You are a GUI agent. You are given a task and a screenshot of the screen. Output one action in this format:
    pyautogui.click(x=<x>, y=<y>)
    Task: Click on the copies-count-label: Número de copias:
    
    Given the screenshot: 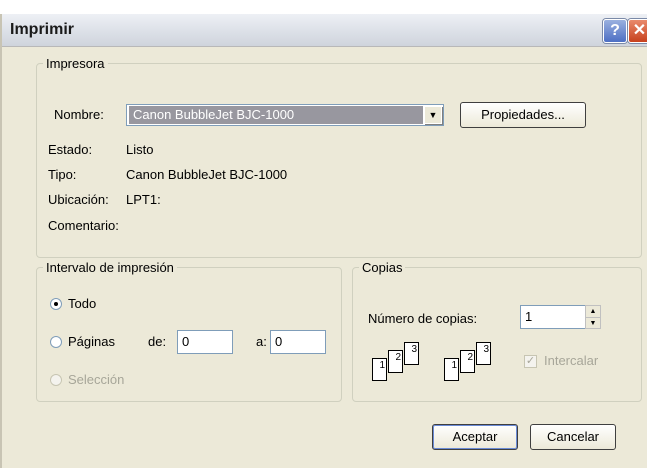 What is the action you would take?
    pyautogui.click(x=423, y=318)
    